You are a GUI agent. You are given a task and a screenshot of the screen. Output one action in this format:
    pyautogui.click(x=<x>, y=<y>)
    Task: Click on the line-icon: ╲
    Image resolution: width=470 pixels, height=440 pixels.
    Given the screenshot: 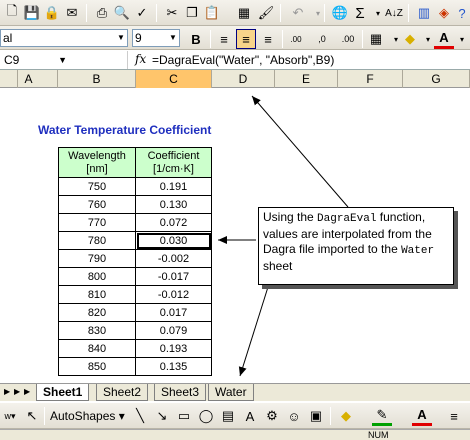 What is the action you would take?
    pyautogui.click(x=140, y=416)
    